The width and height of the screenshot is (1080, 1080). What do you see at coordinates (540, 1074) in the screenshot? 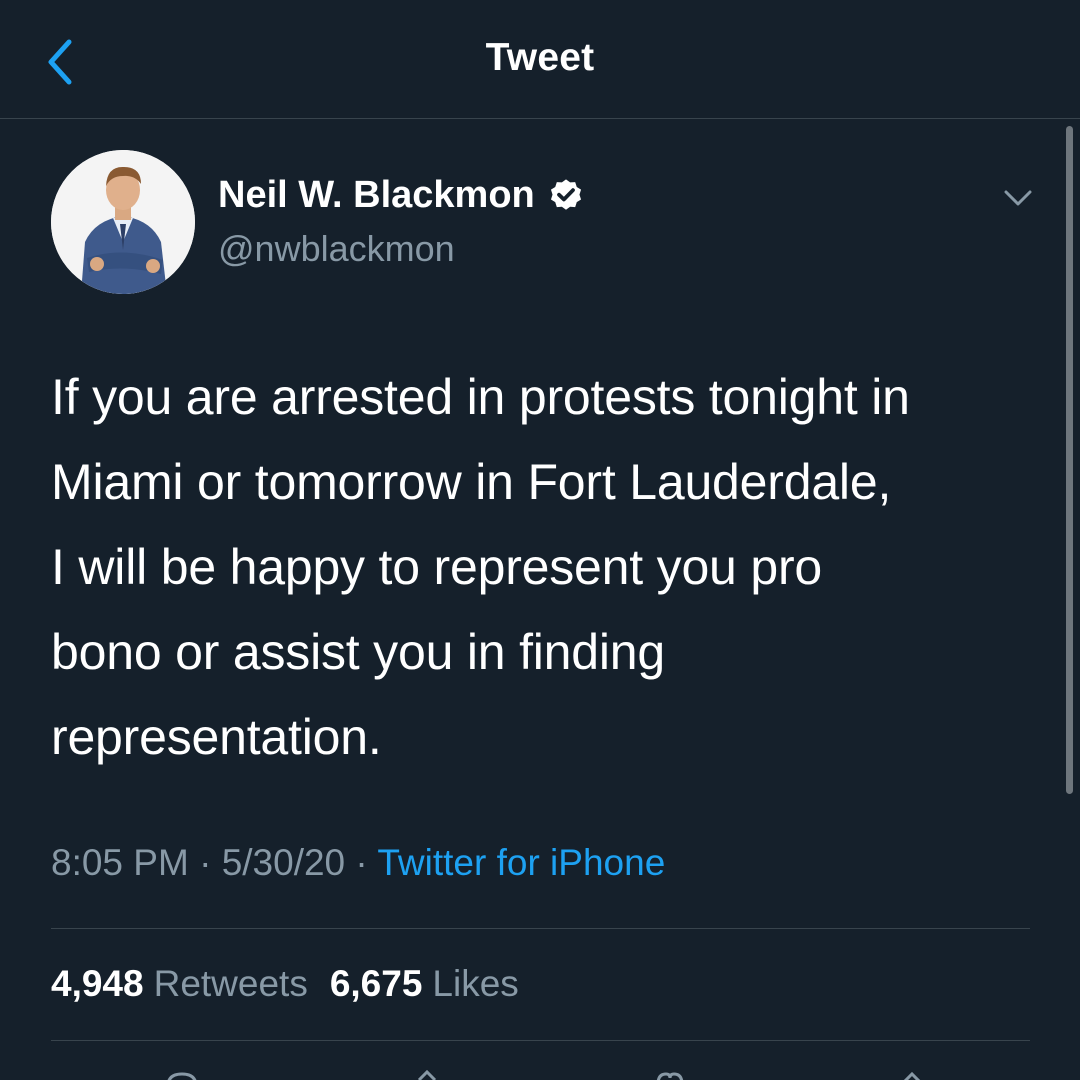
I see `tweet-action-bar` at bounding box center [540, 1074].